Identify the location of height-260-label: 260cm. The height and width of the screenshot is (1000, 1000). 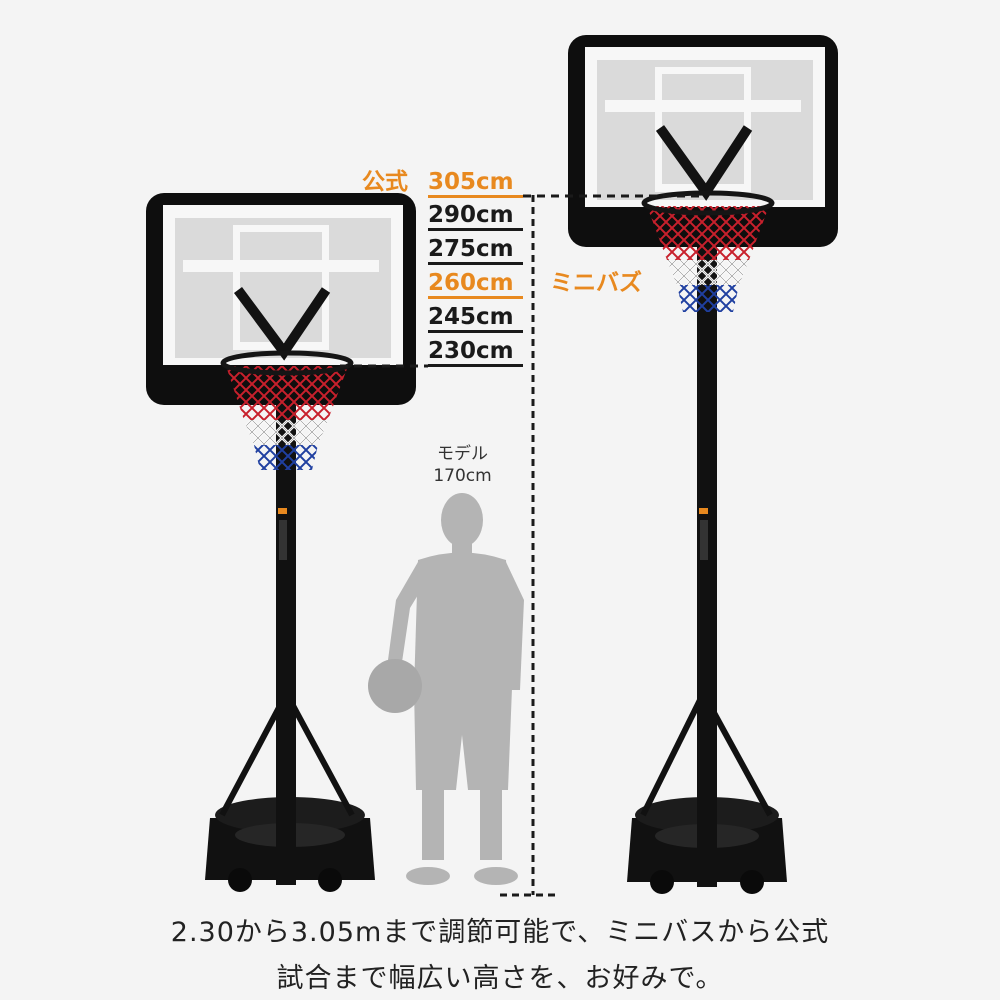
(471, 283).